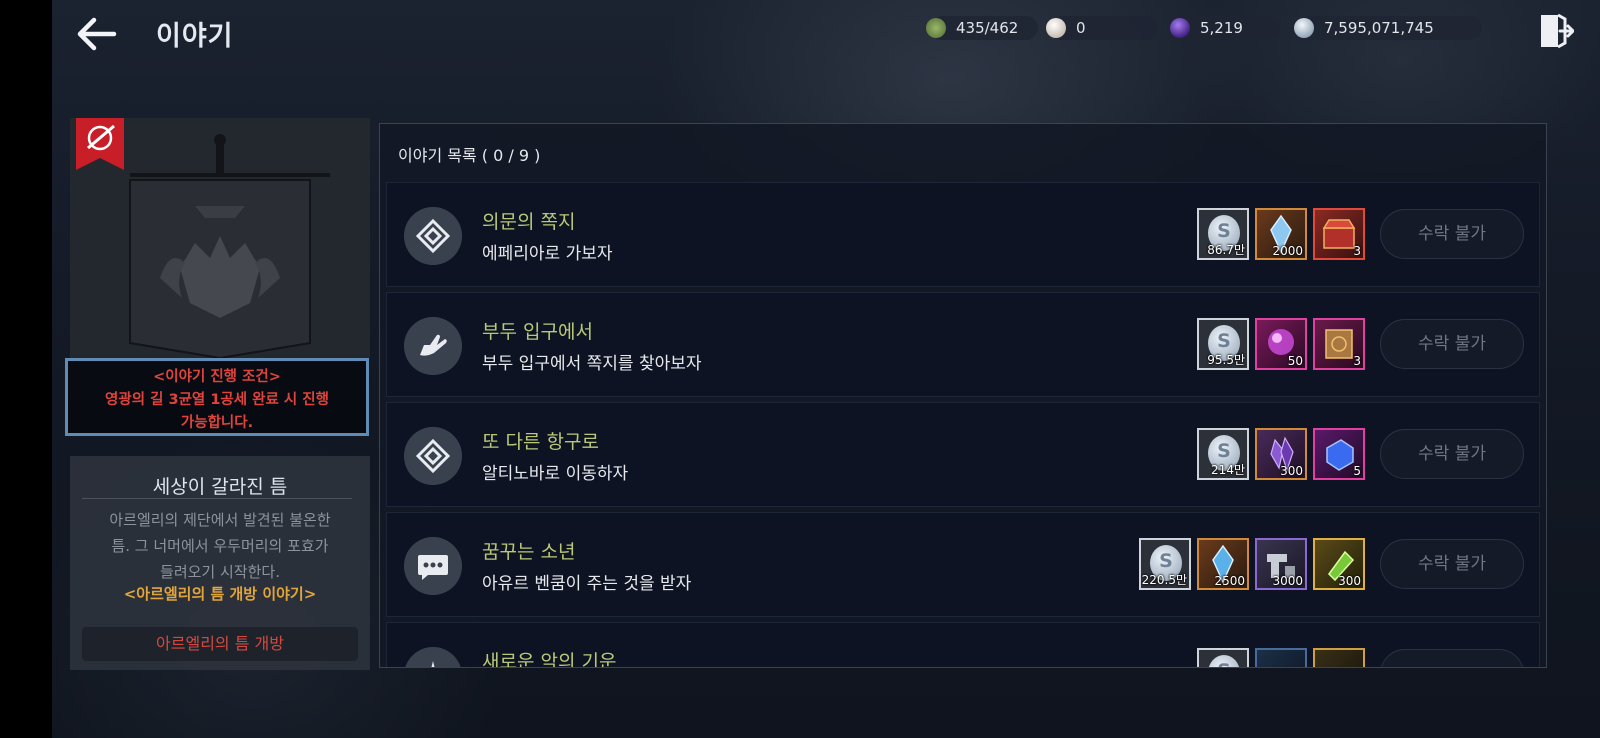 The width and height of the screenshot is (1600, 738). Describe the element at coordinates (1056, 28) in the screenshot. I see `pearl-icon` at that location.